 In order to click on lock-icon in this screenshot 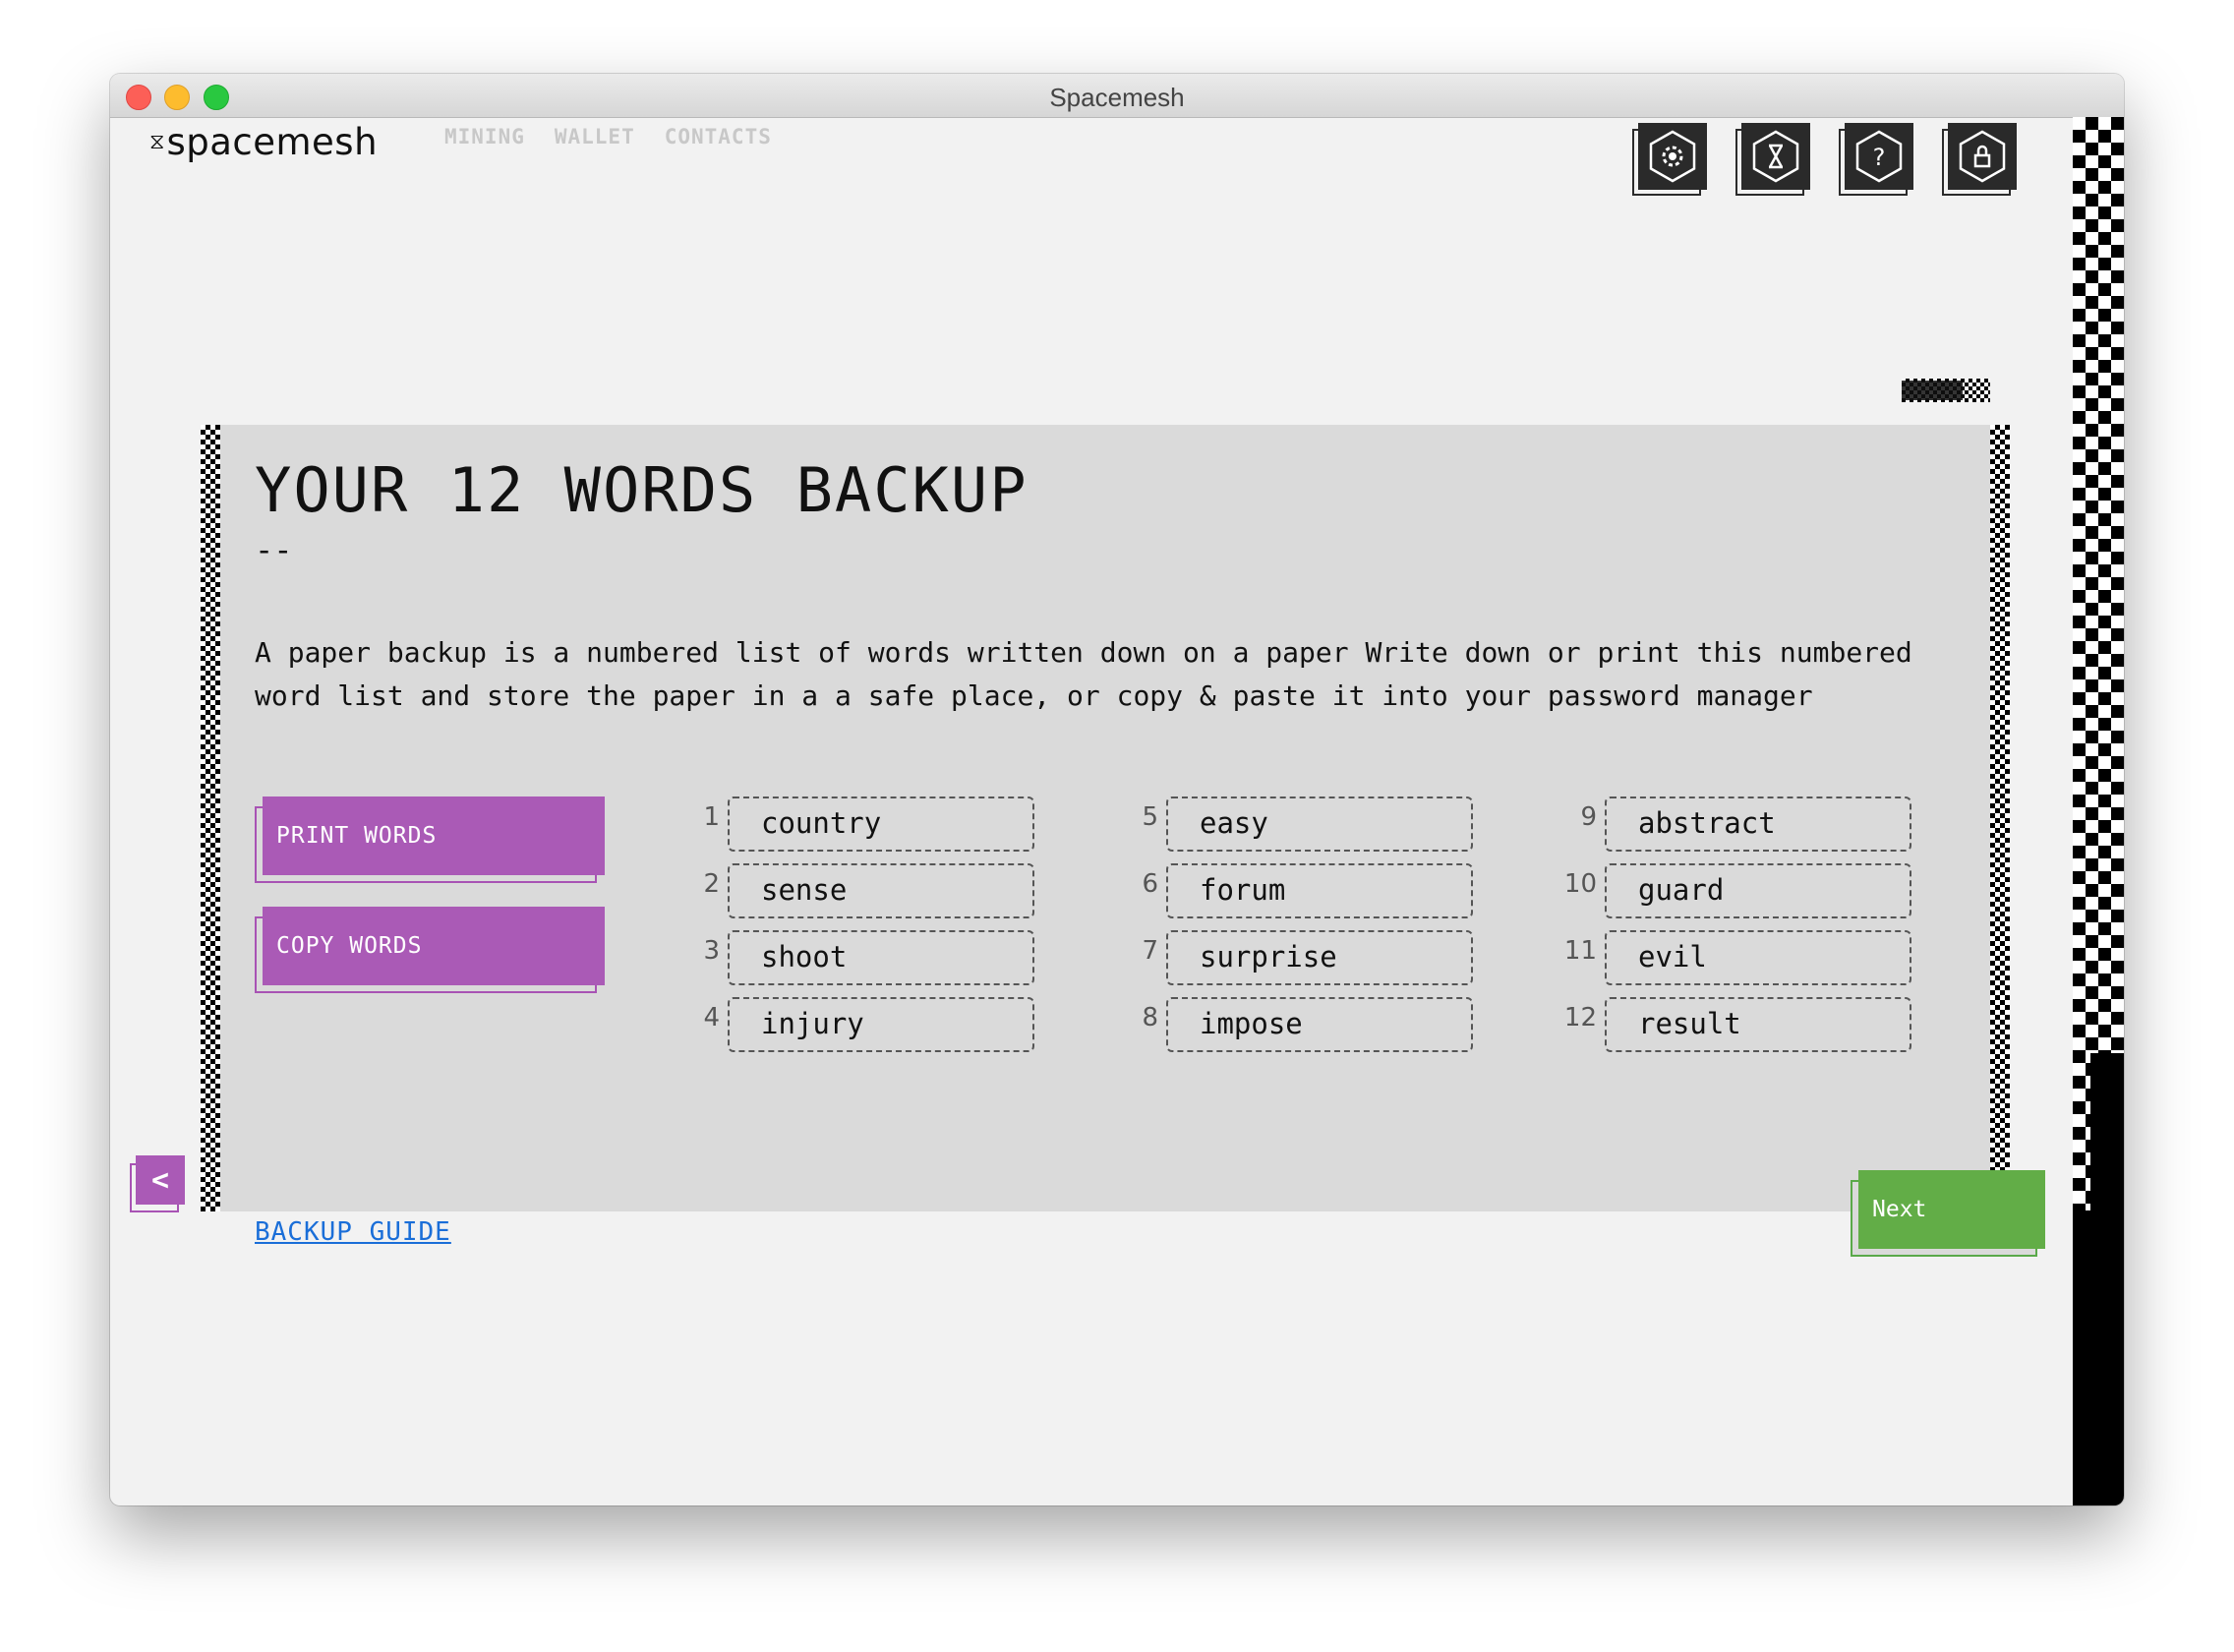, I will do `click(1983, 156)`.